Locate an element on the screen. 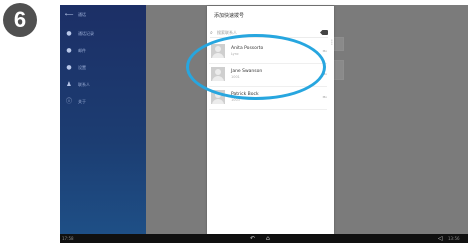 The height and width of the screenshot is (243, 468). contact-name: Anita Possorto is located at coordinates (247, 48).